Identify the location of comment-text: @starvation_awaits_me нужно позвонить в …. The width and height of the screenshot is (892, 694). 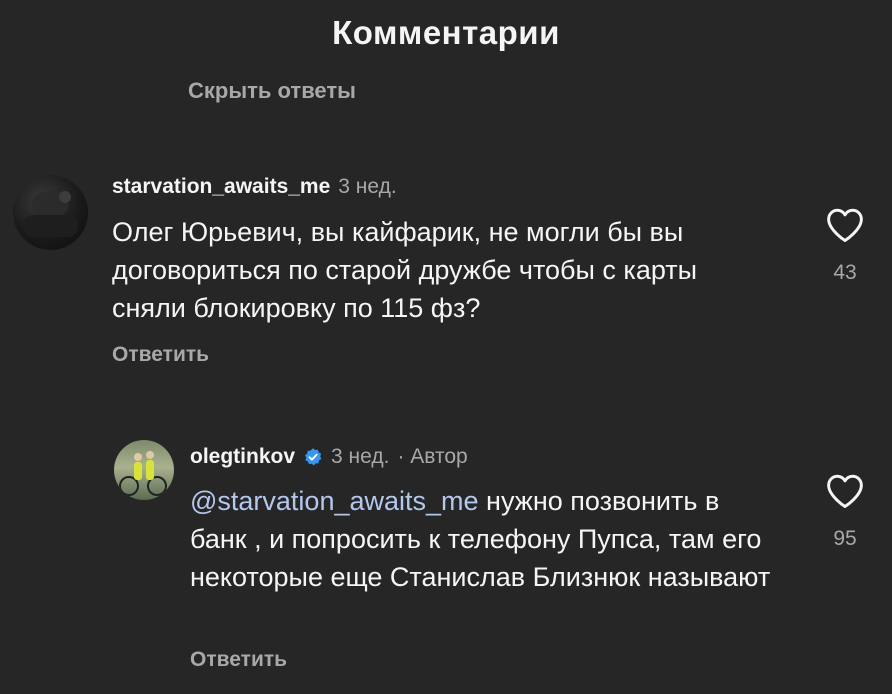
(485, 539).